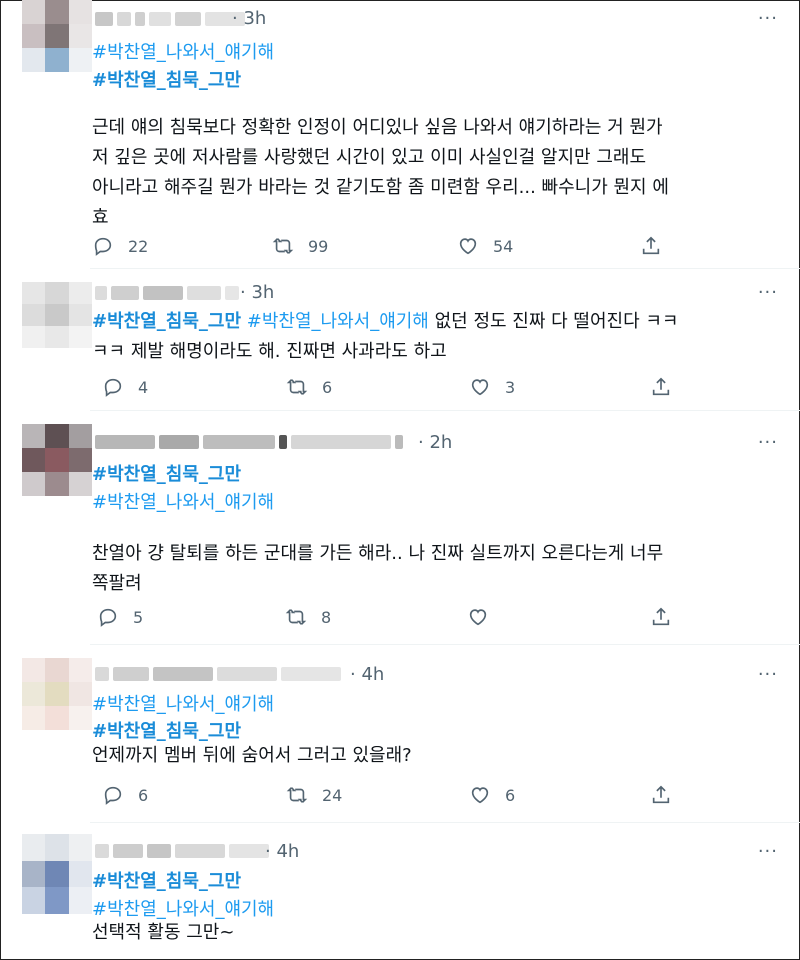 The image size is (800, 960). I want to click on reply-button: 22, so click(120, 246).